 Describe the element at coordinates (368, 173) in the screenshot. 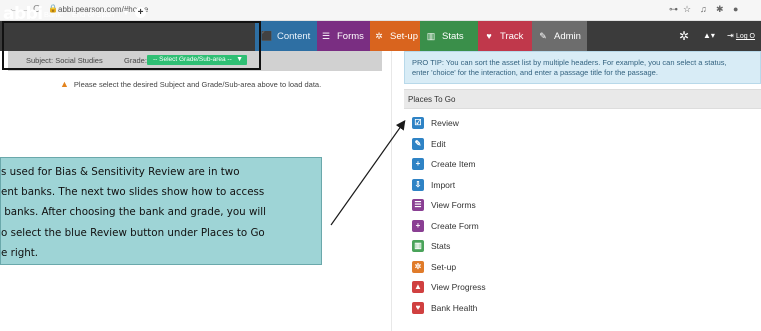

I see `callout-arrow` at that location.